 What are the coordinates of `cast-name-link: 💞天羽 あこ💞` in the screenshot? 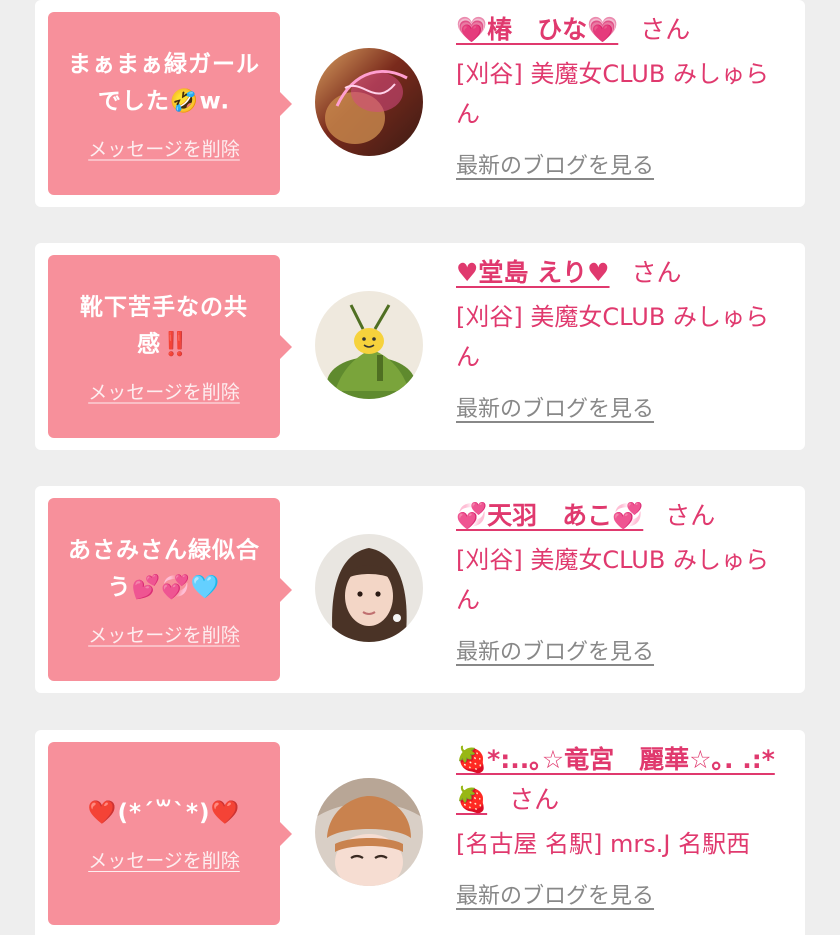 It's located at (549, 515).